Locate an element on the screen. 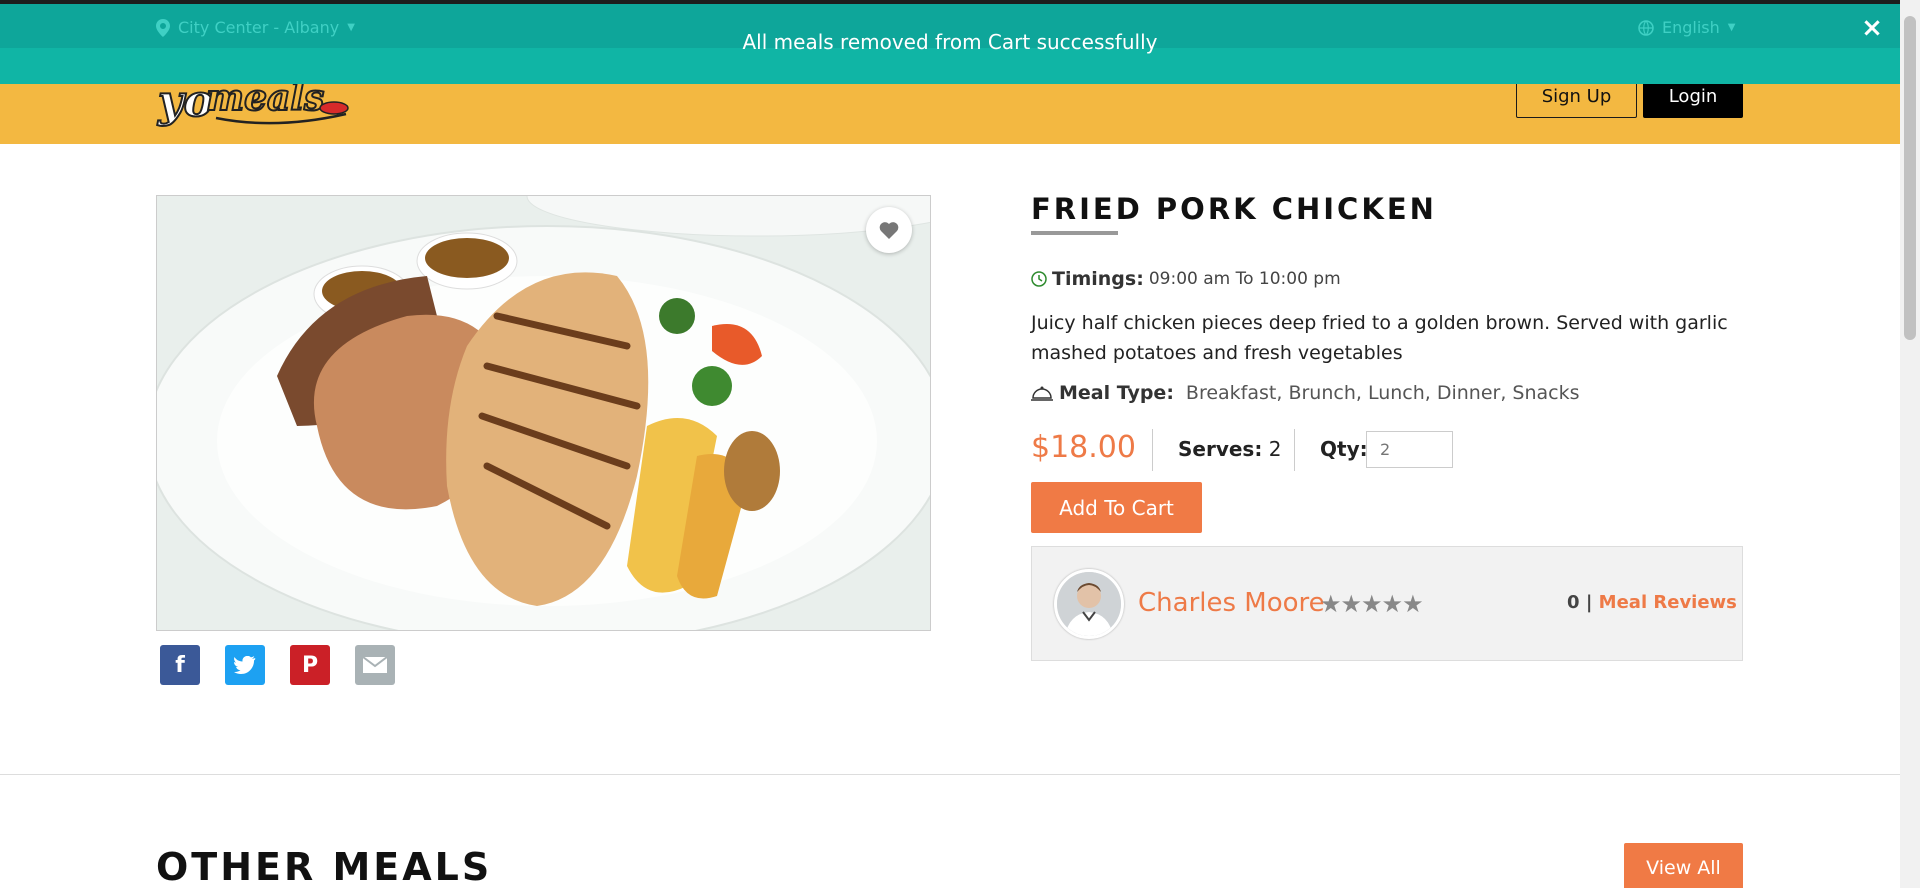 The image size is (1920, 888). heart-icon is located at coordinates (889, 230).